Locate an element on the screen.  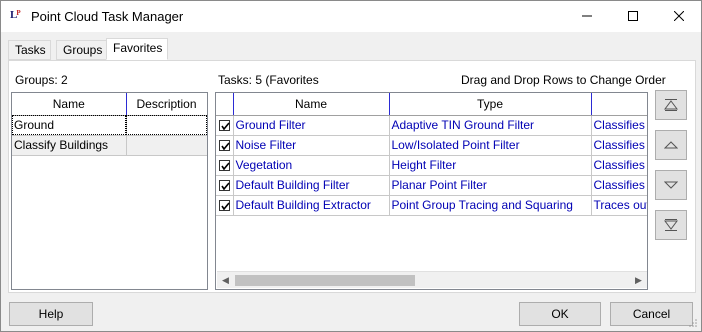
minimize-icon is located at coordinates (587, 16).